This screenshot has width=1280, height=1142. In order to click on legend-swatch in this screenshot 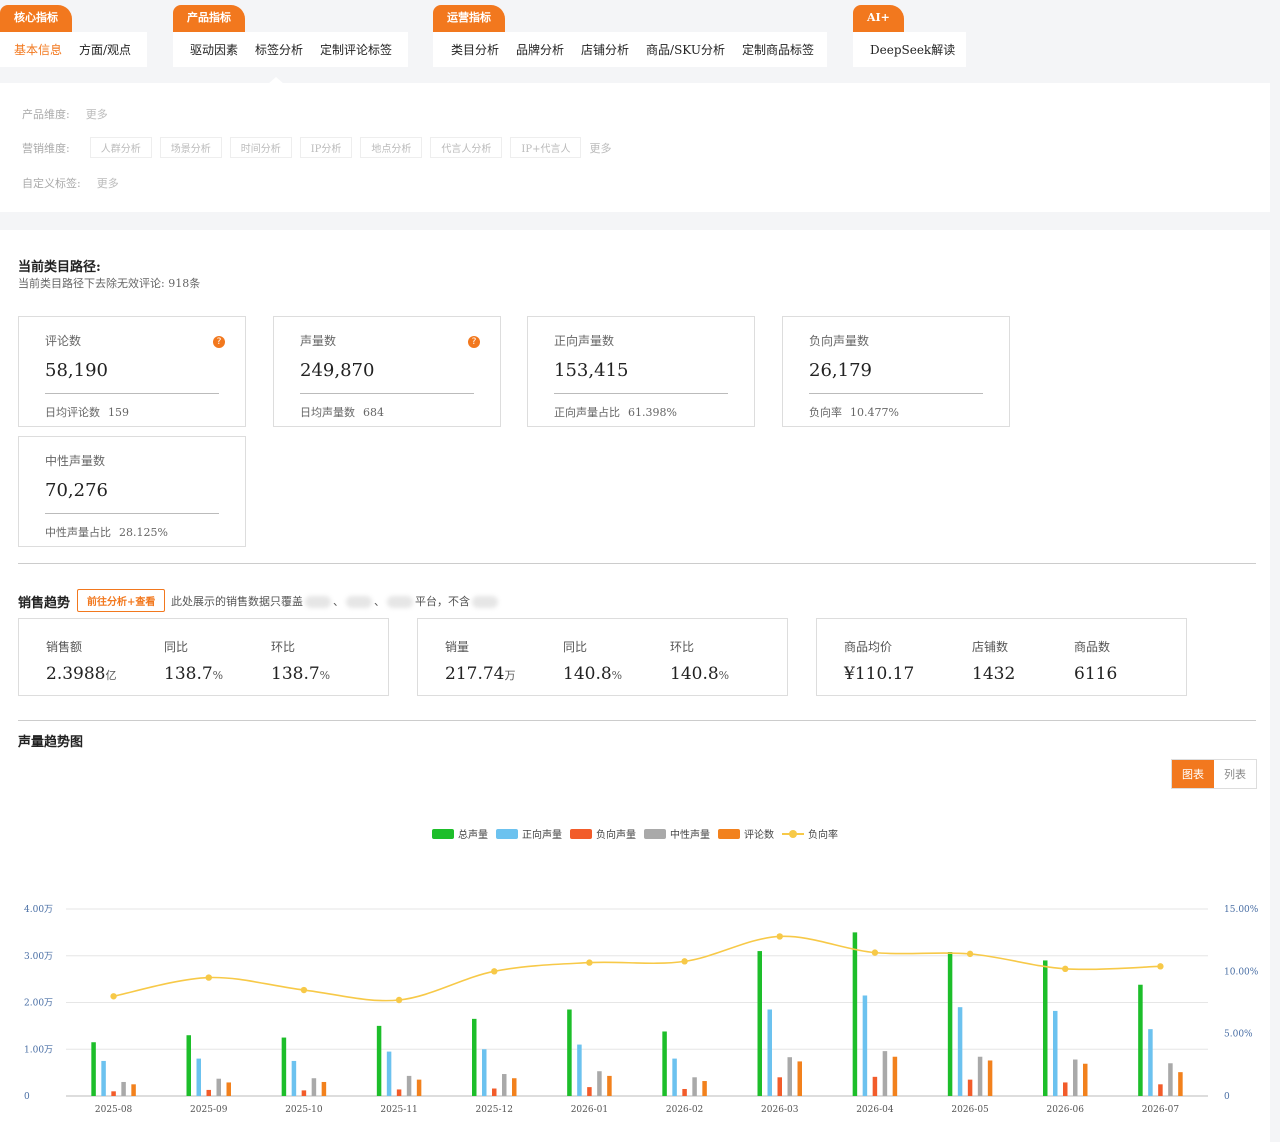, I will do `click(581, 833)`.